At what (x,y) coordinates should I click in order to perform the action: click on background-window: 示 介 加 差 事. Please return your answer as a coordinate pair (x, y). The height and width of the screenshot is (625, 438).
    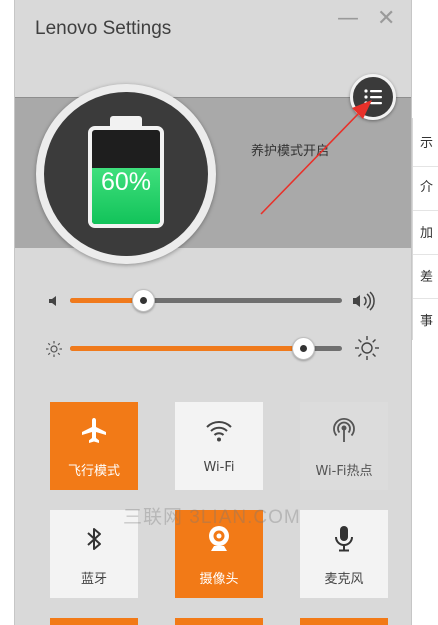
    Looking at the image, I should click on (425, 229).